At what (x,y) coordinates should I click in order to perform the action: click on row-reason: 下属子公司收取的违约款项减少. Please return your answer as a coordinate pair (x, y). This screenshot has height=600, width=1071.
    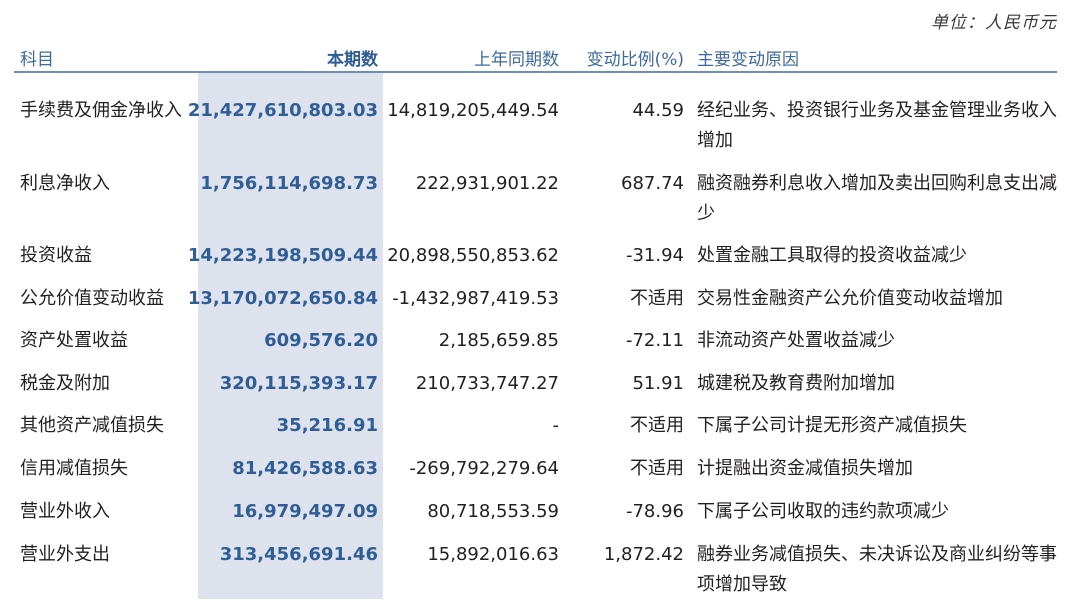
    Looking at the image, I should click on (823, 511).